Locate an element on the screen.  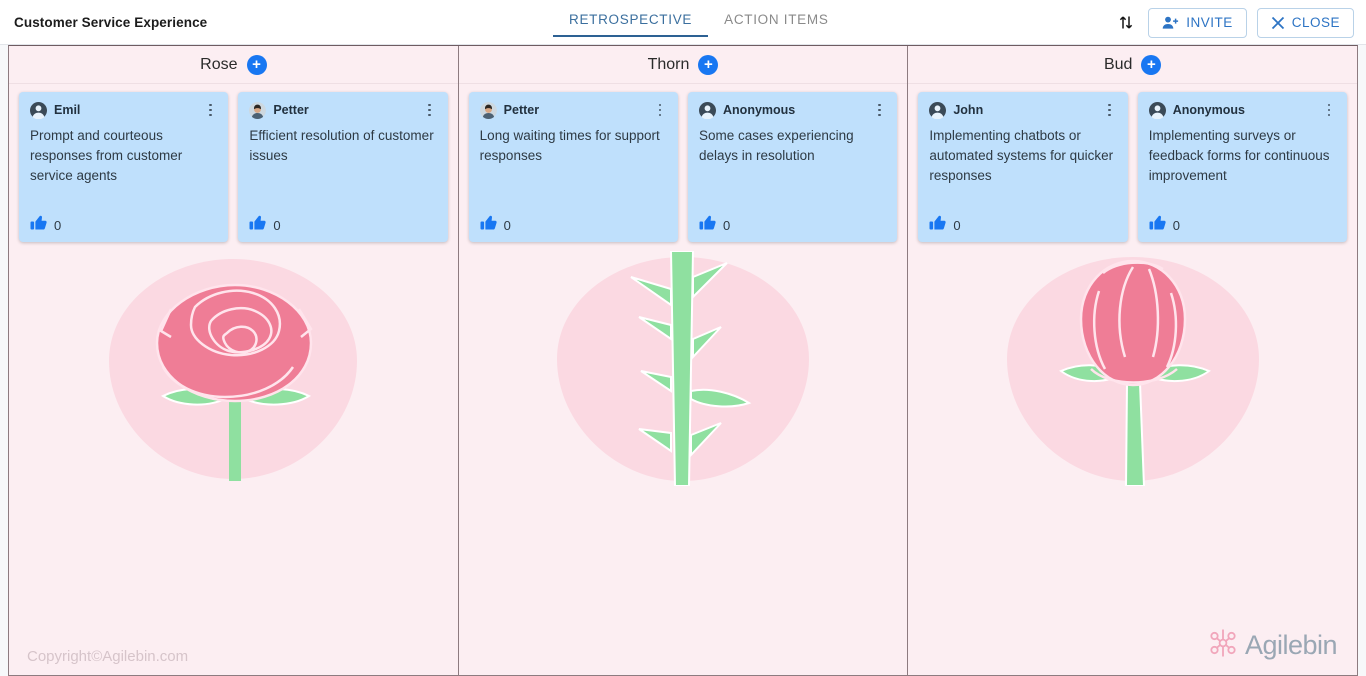
page-title: Customer Service Experience is located at coordinates (111, 22).